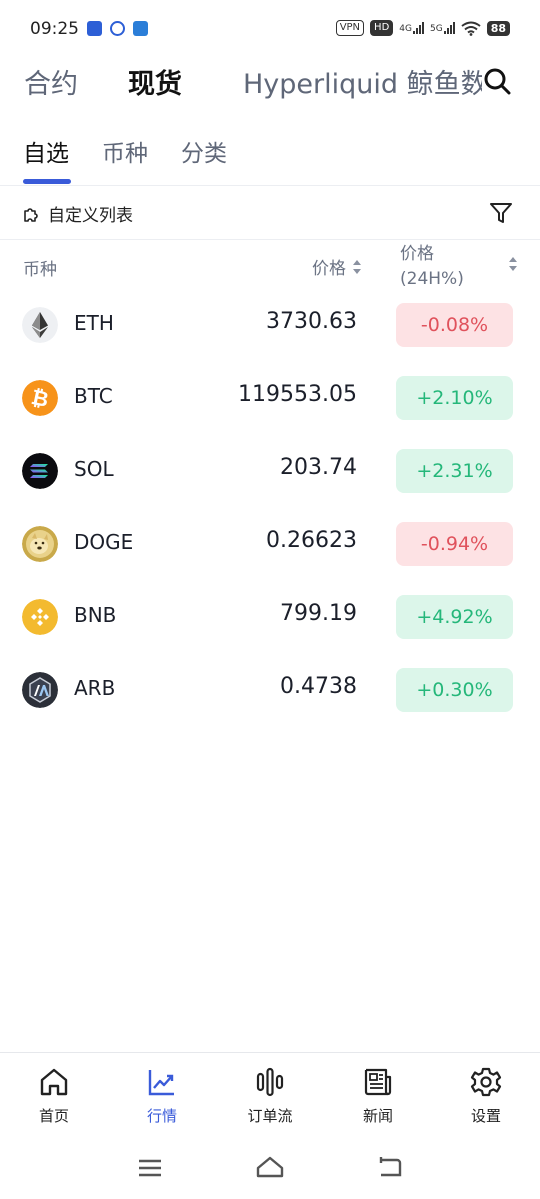  Describe the element at coordinates (95, 688) in the screenshot. I see `coin-symbol: ARB` at that location.